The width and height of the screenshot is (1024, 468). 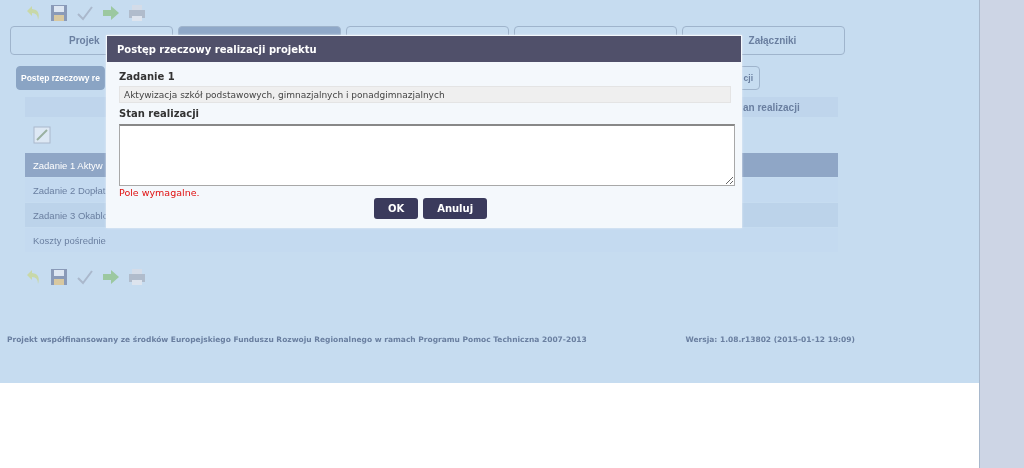 I want to click on ok-button: OK, so click(x=396, y=208).